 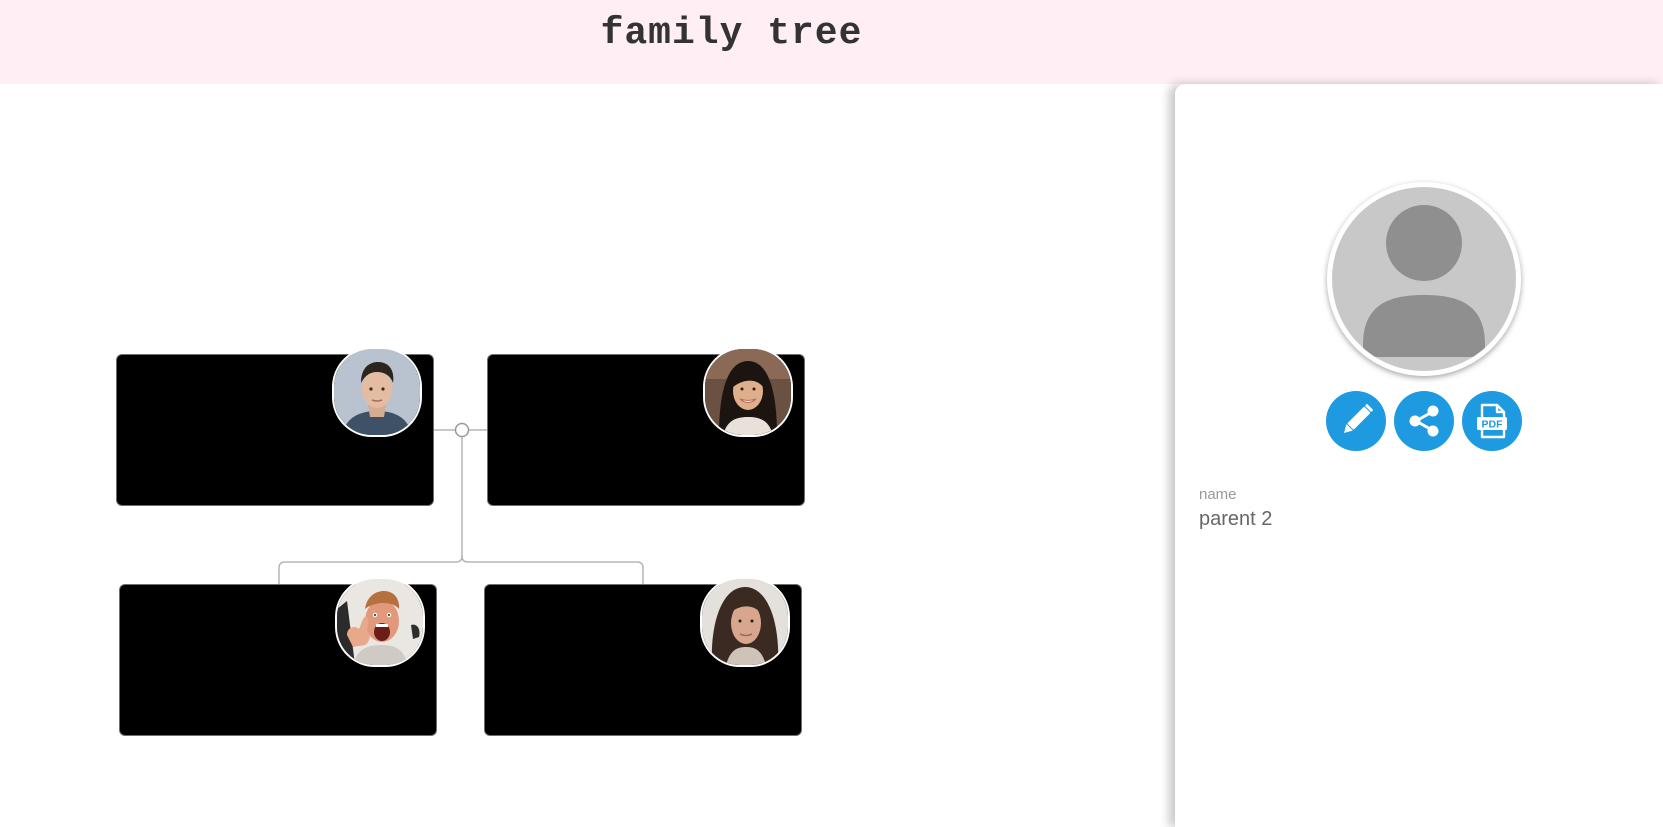 I want to click on header-bar: family tree, so click(x=831, y=42).